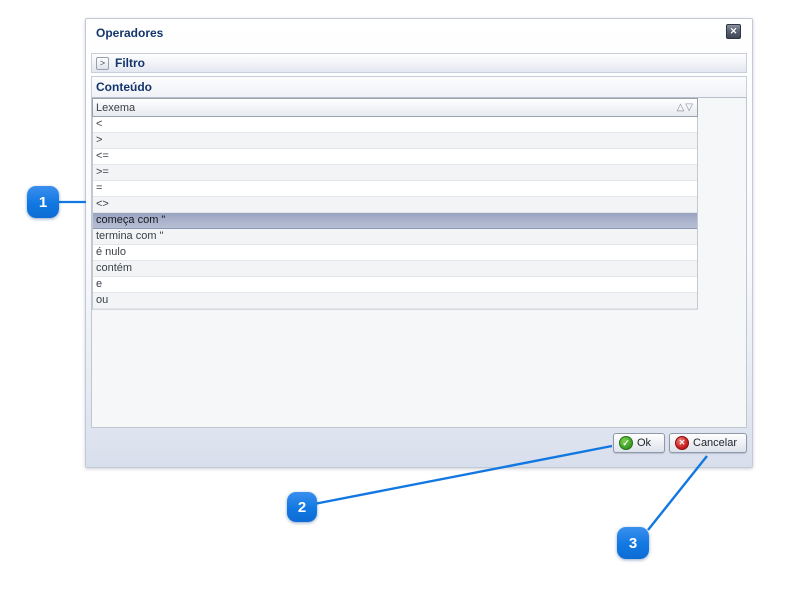  Describe the element at coordinates (395, 189) in the screenshot. I see `list-item: =` at that location.